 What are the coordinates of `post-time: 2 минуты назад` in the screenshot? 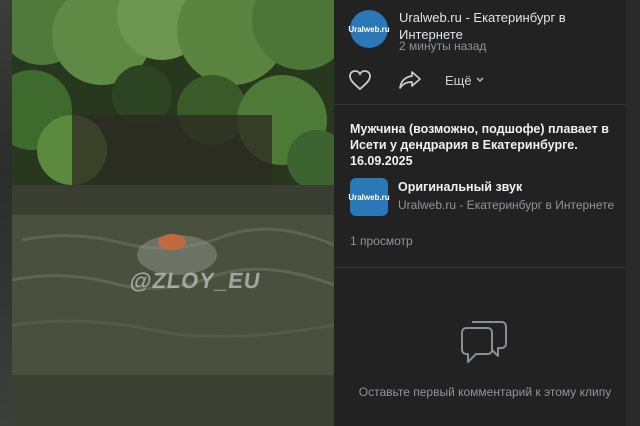 It's located at (442, 46).